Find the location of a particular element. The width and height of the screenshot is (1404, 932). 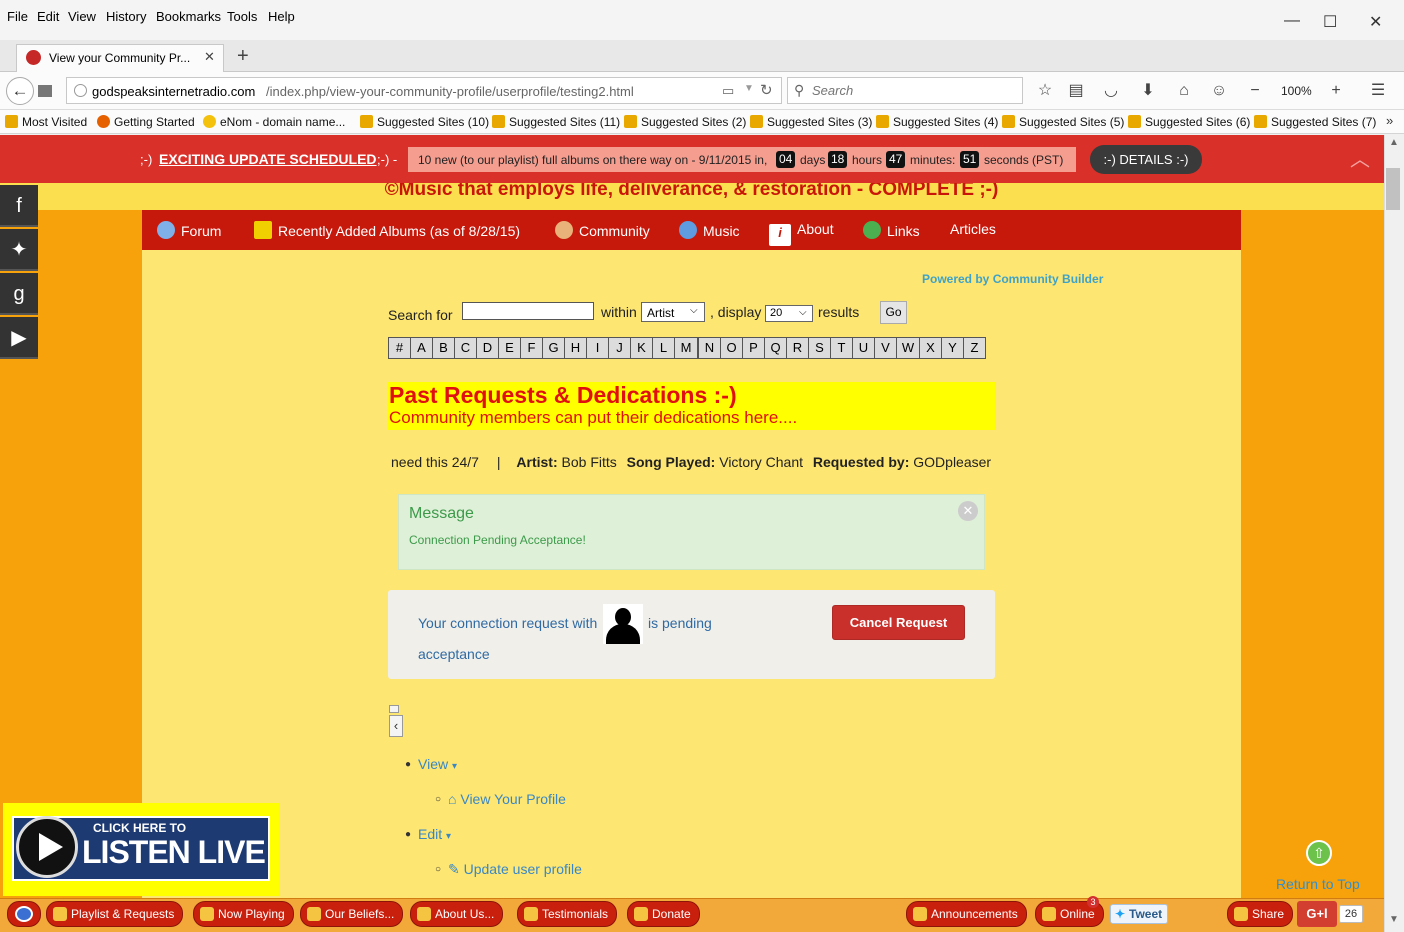

bookmark-suggested-10: Suggested Sites (10) is located at coordinates (424, 122).